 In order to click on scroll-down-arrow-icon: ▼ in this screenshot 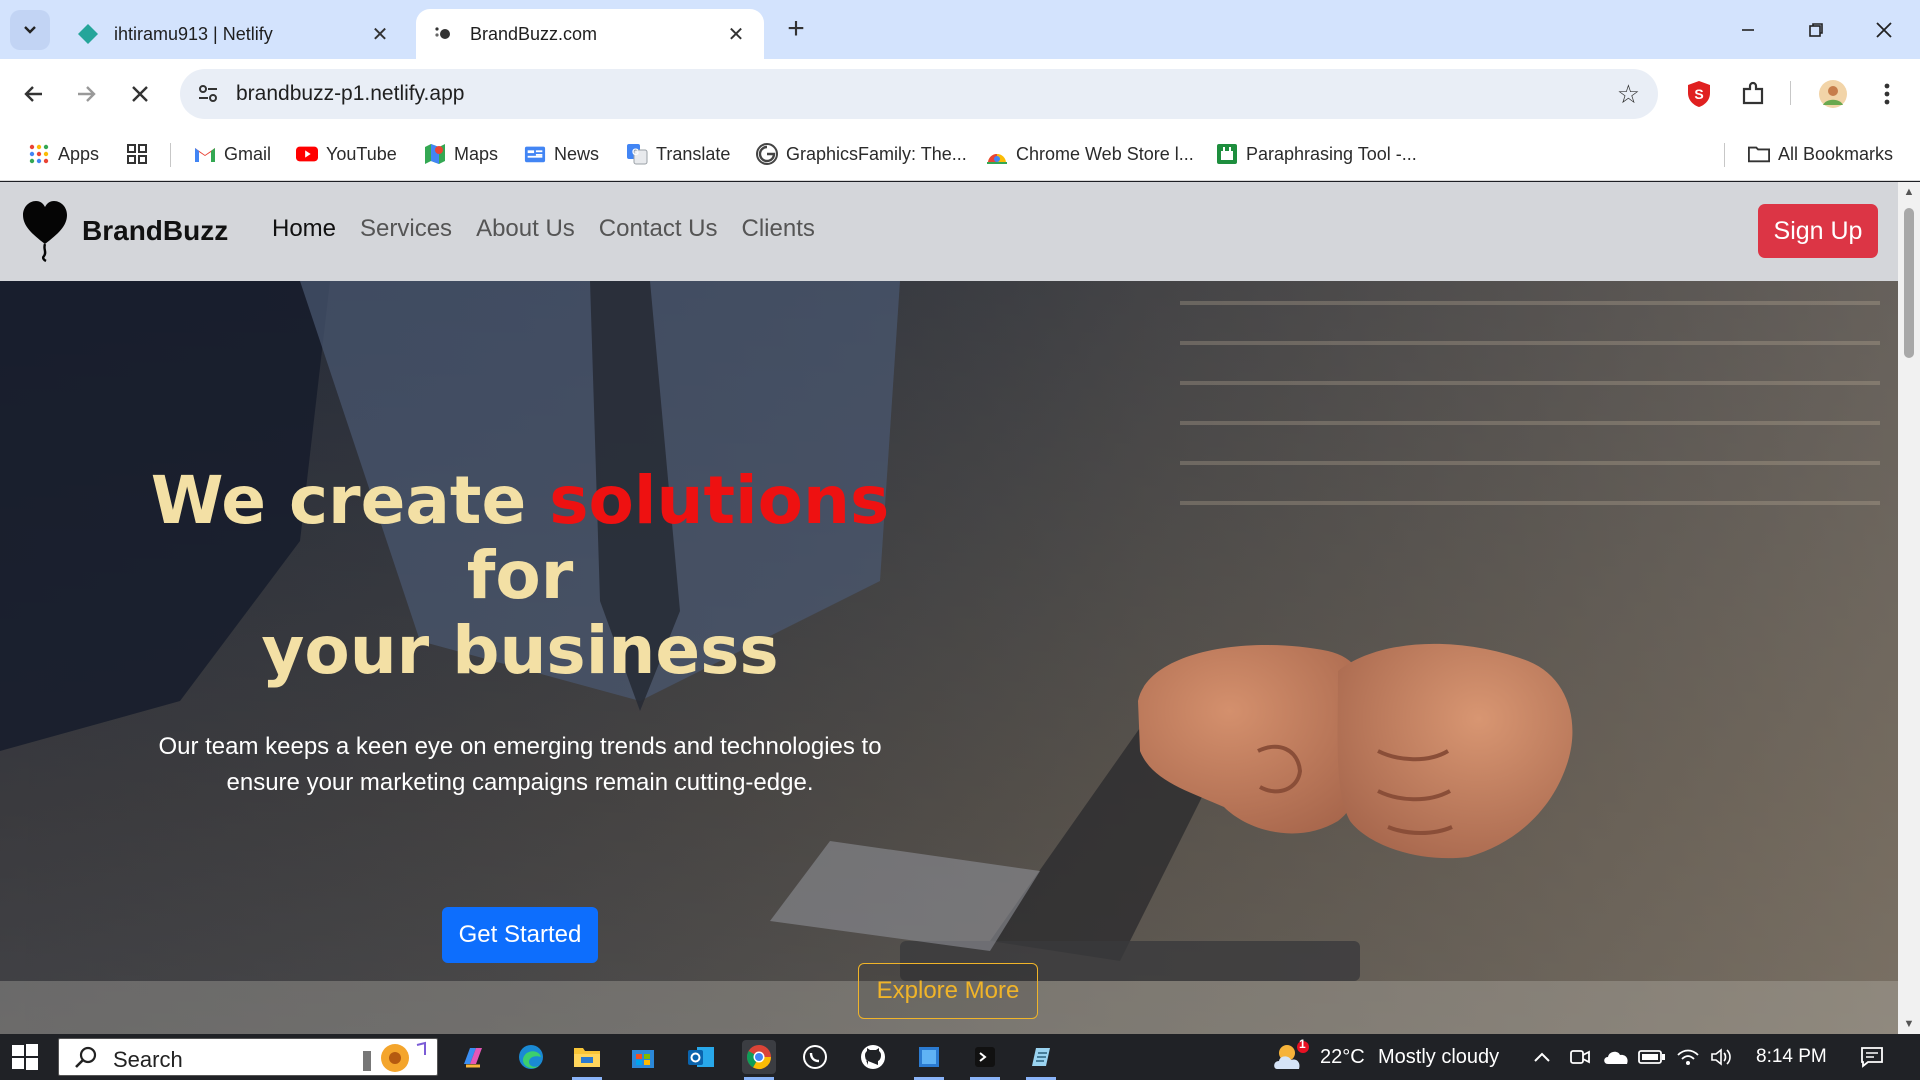, I will do `click(1909, 1024)`.